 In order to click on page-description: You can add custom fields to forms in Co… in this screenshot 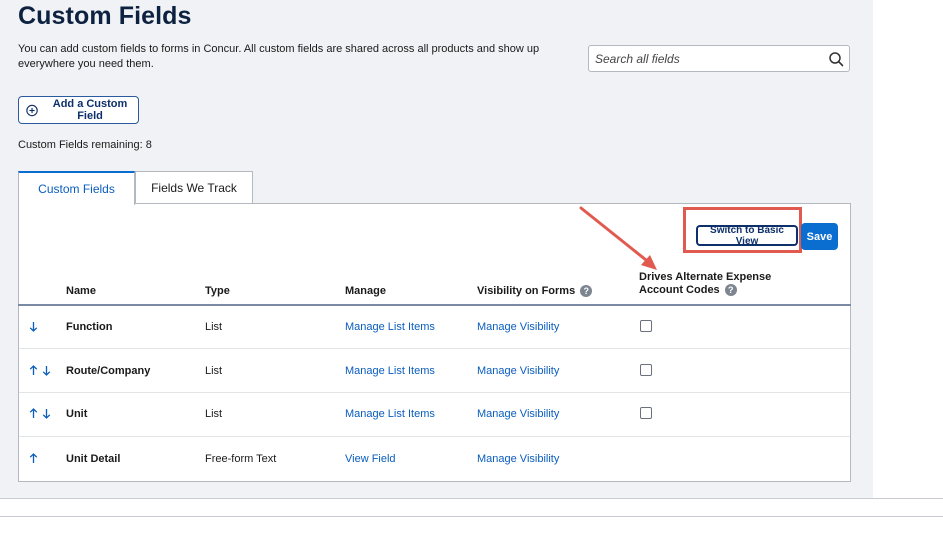, I will do `click(279, 56)`.